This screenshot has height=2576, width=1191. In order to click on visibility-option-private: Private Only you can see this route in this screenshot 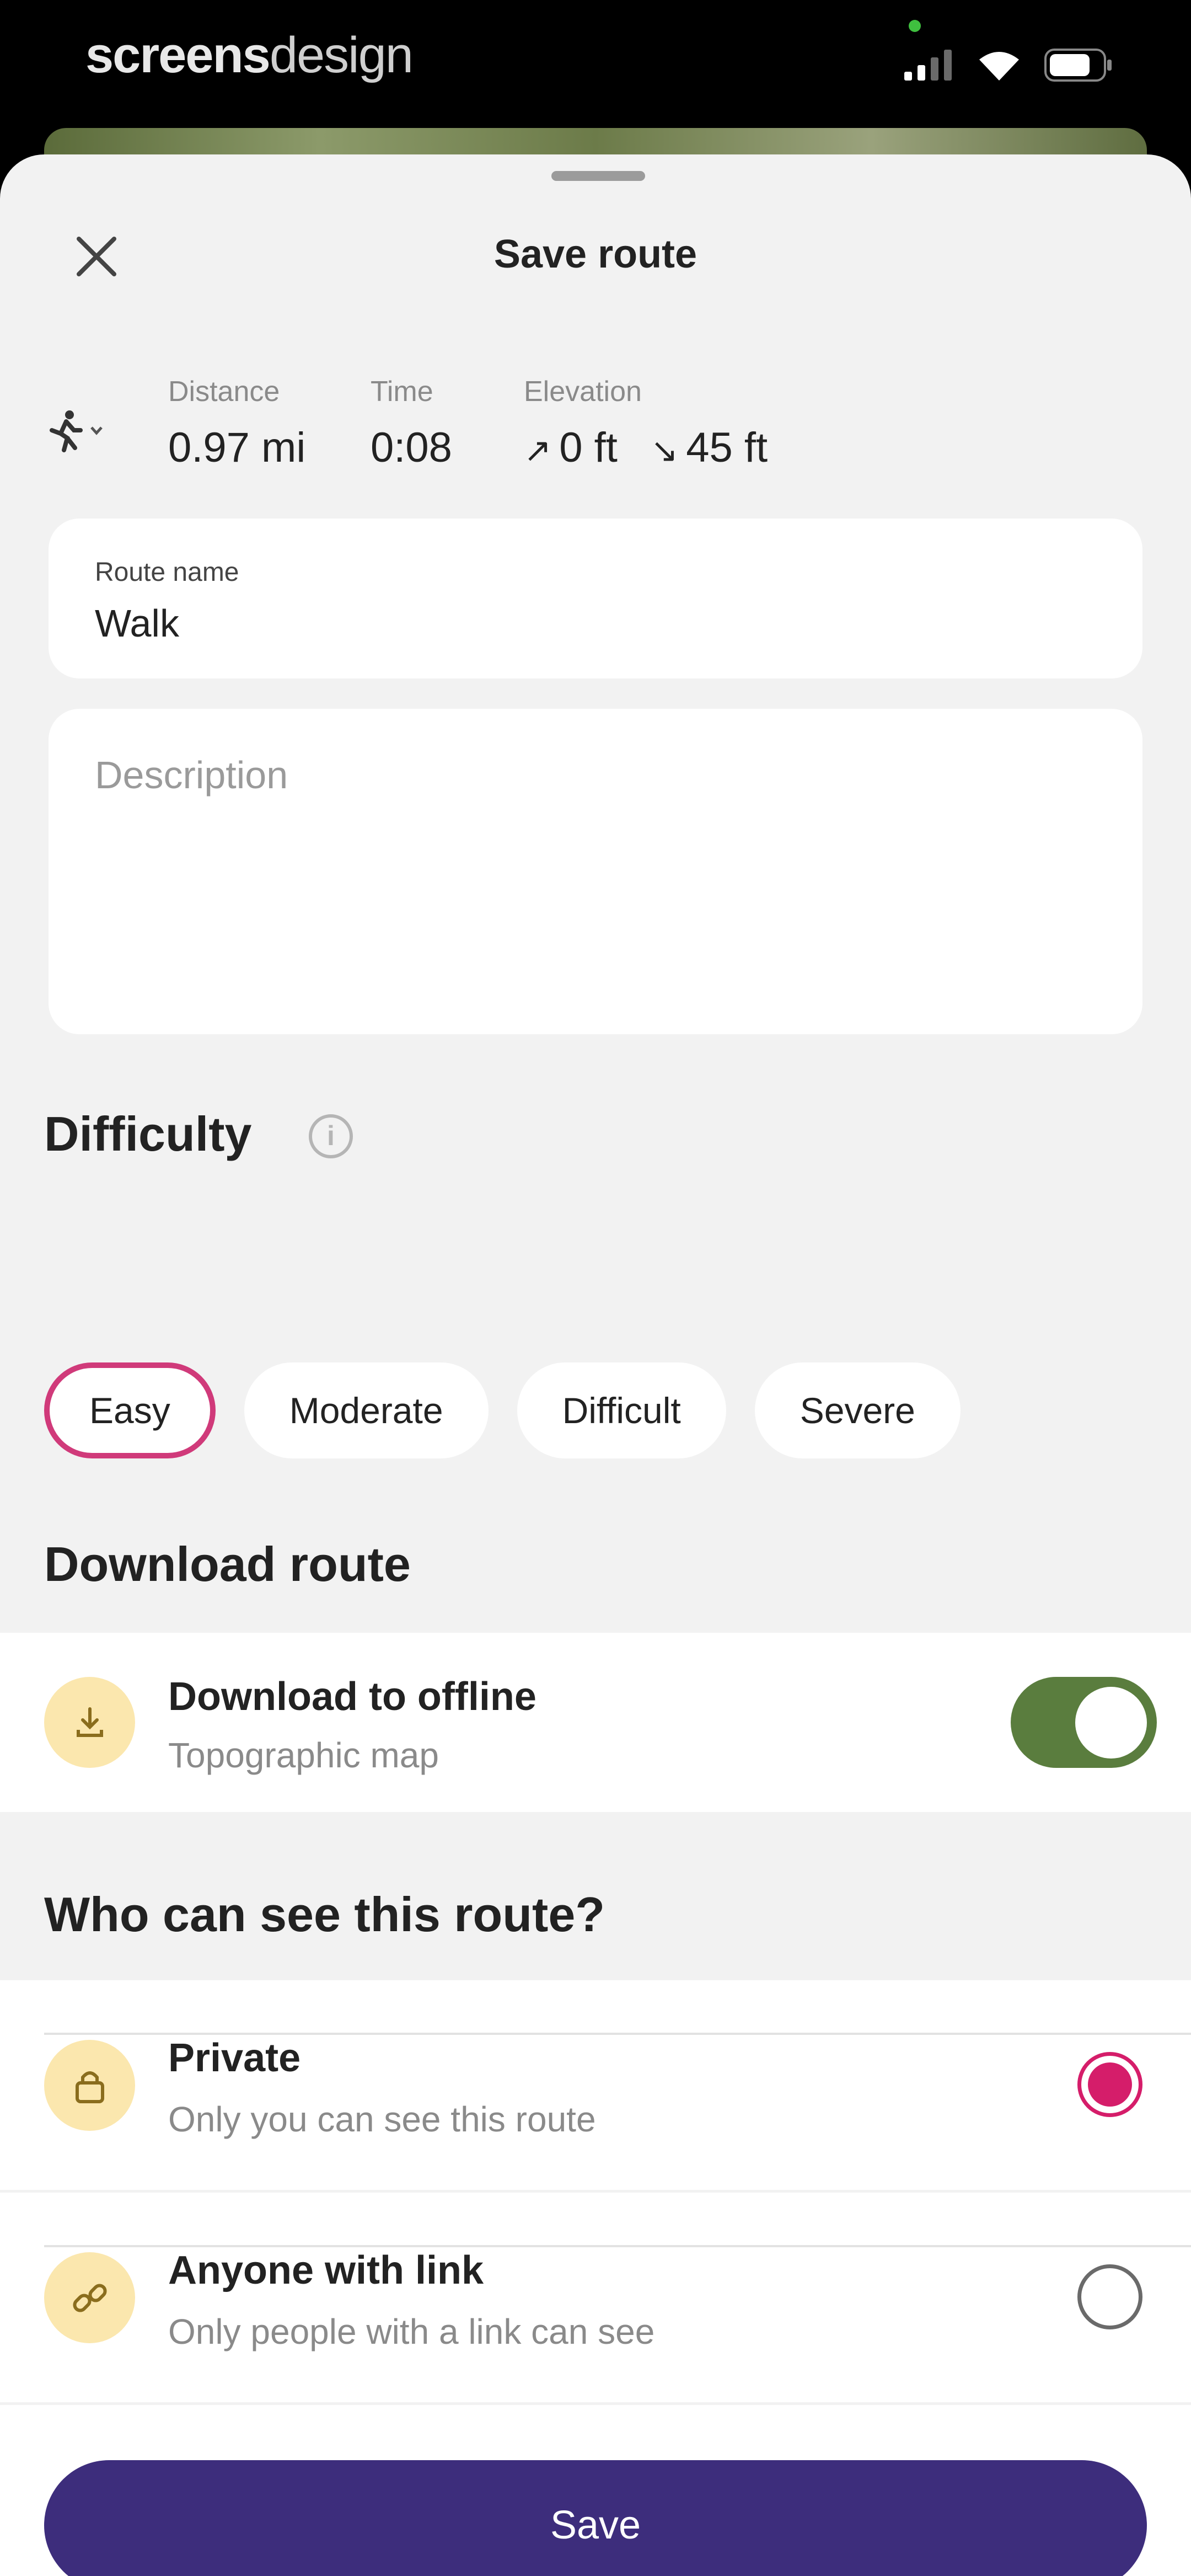, I will do `click(595, 2085)`.